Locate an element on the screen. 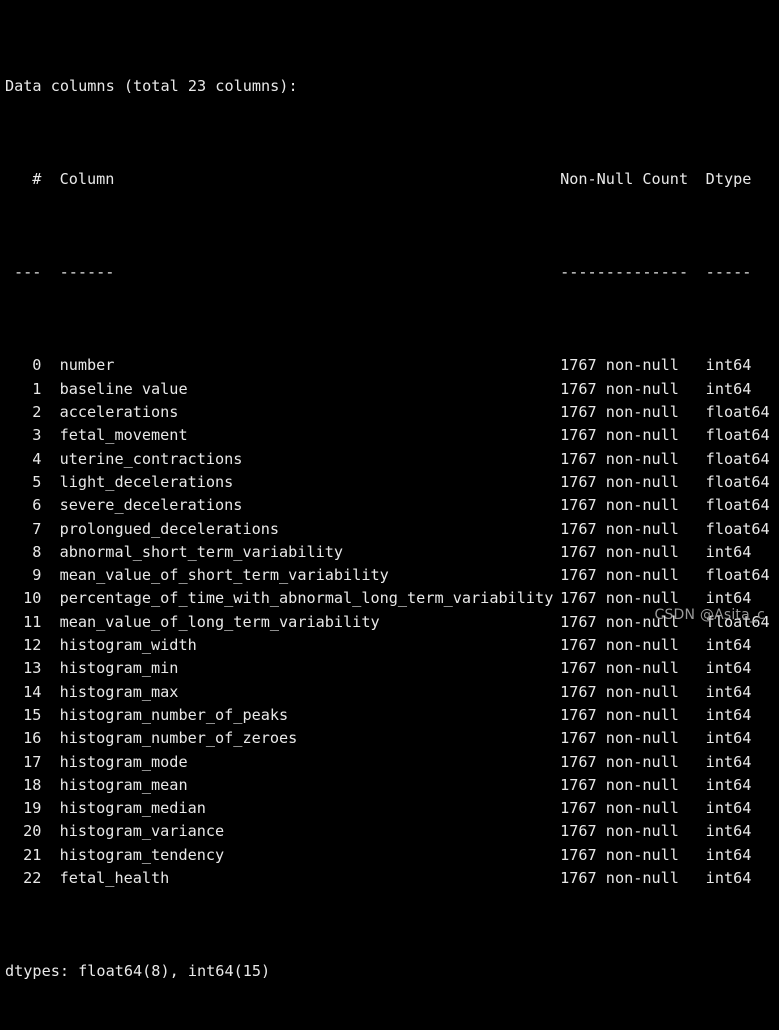 Image resolution: width=779 pixels, height=1030 pixels. row-column-name: fetal_health is located at coordinates (114, 877).